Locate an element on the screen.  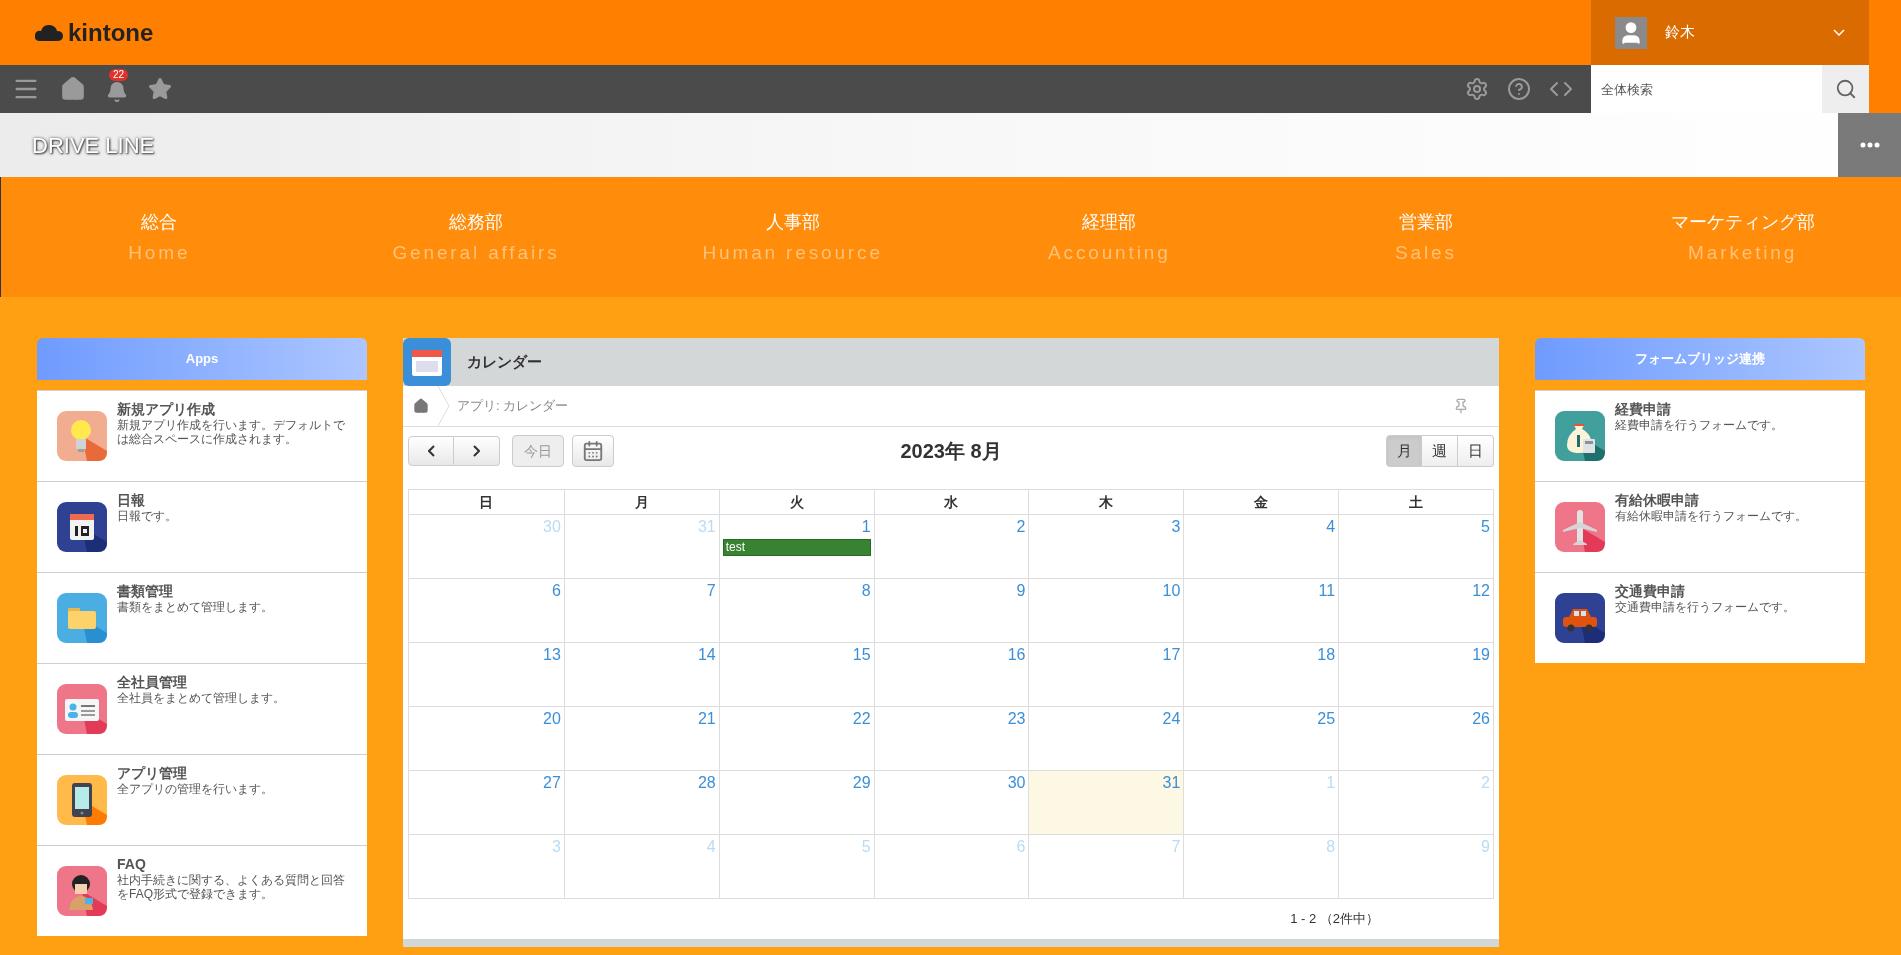
day-cell: 5 is located at coordinates (1415, 546).